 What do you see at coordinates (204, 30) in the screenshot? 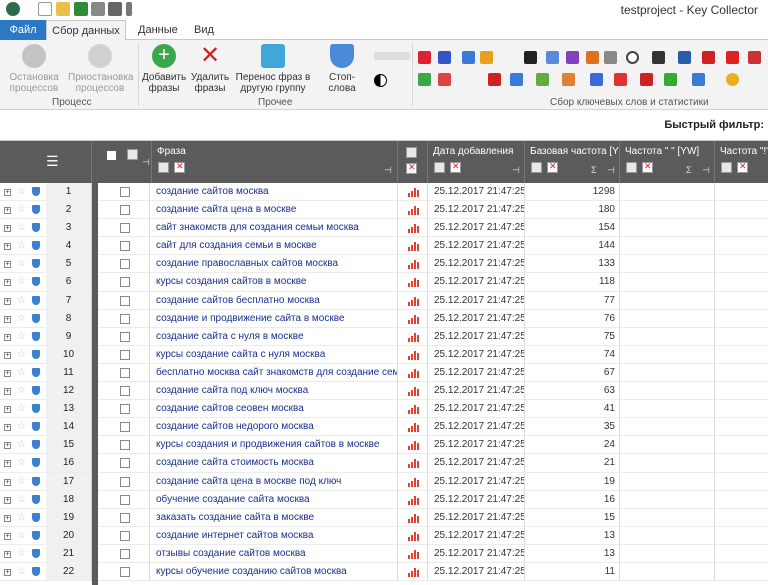
I see `tab-view: Вид` at bounding box center [204, 30].